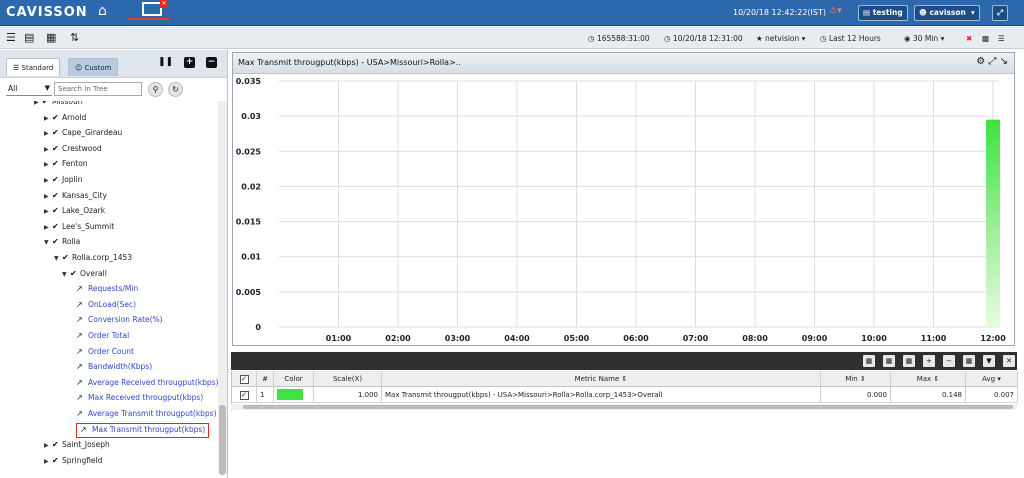 This screenshot has width=1024, height=478. Describe the element at coordinates (909, 361) in the screenshot. I see `word-icon: ▦` at that location.